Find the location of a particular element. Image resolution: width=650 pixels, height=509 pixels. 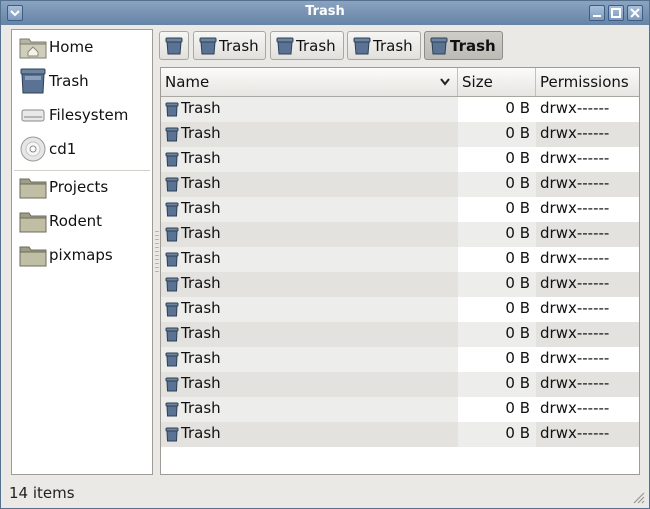

sidebar-item-pixmaps: pixmaps is located at coordinates (83, 255).